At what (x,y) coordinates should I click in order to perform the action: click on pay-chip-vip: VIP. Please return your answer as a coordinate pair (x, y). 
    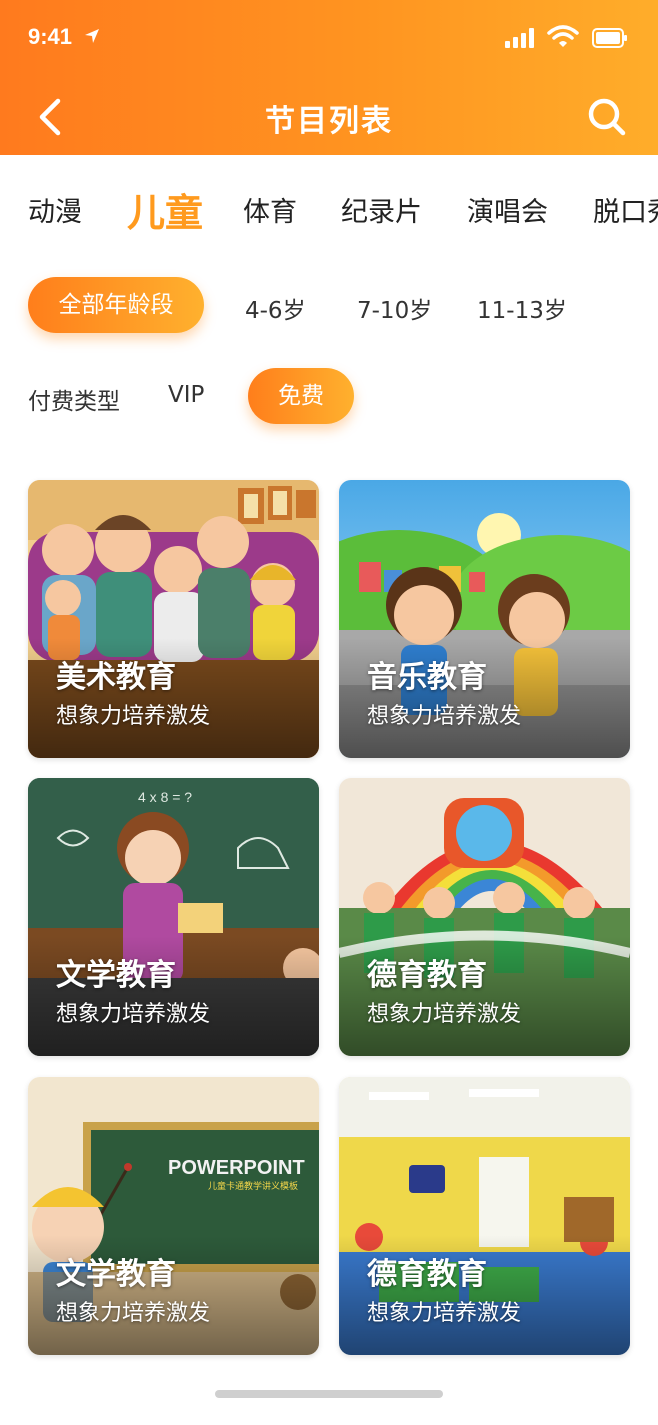
    Looking at the image, I should click on (186, 395).